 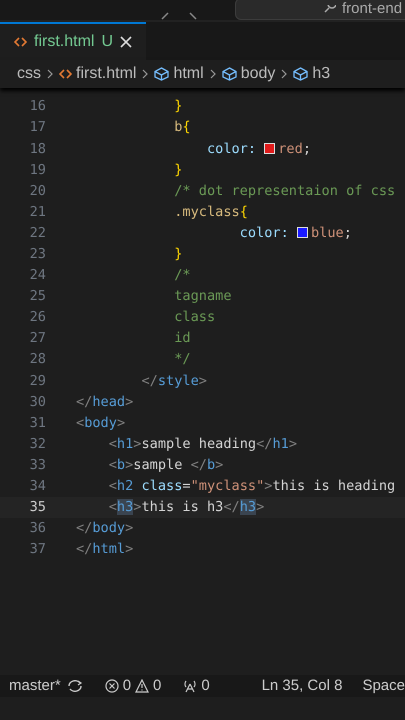 What do you see at coordinates (126, 42) in the screenshot?
I see `close-icon` at bounding box center [126, 42].